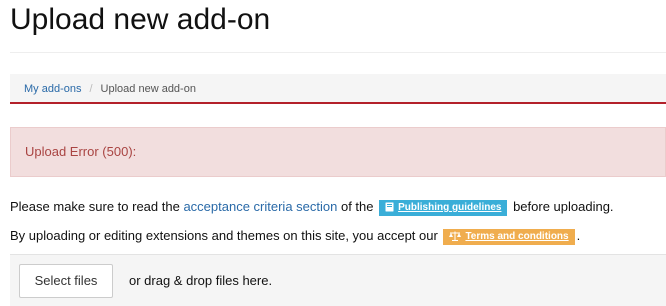 This screenshot has height=306, width=666. What do you see at coordinates (338, 52) in the screenshot?
I see `title-divider` at bounding box center [338, 52].